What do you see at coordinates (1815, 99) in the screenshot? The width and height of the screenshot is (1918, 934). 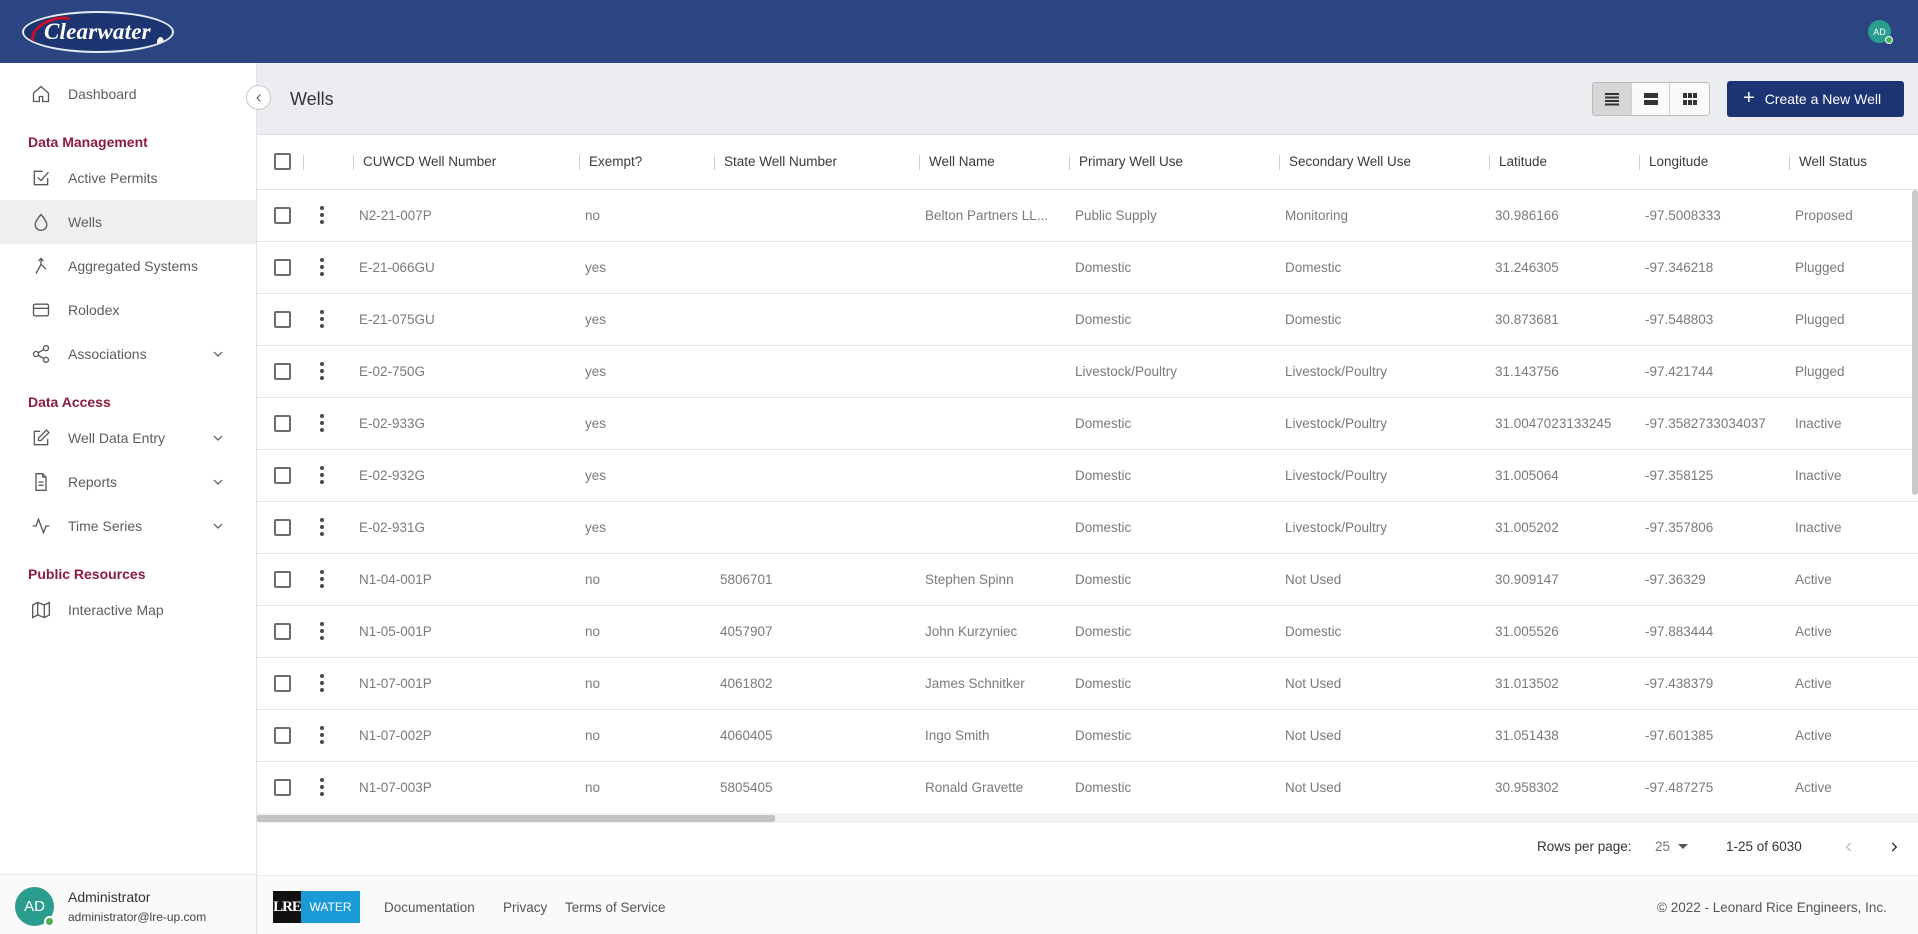 I see `create-new-well-button: + Create a New Well` at bounding box center [1815, 99].